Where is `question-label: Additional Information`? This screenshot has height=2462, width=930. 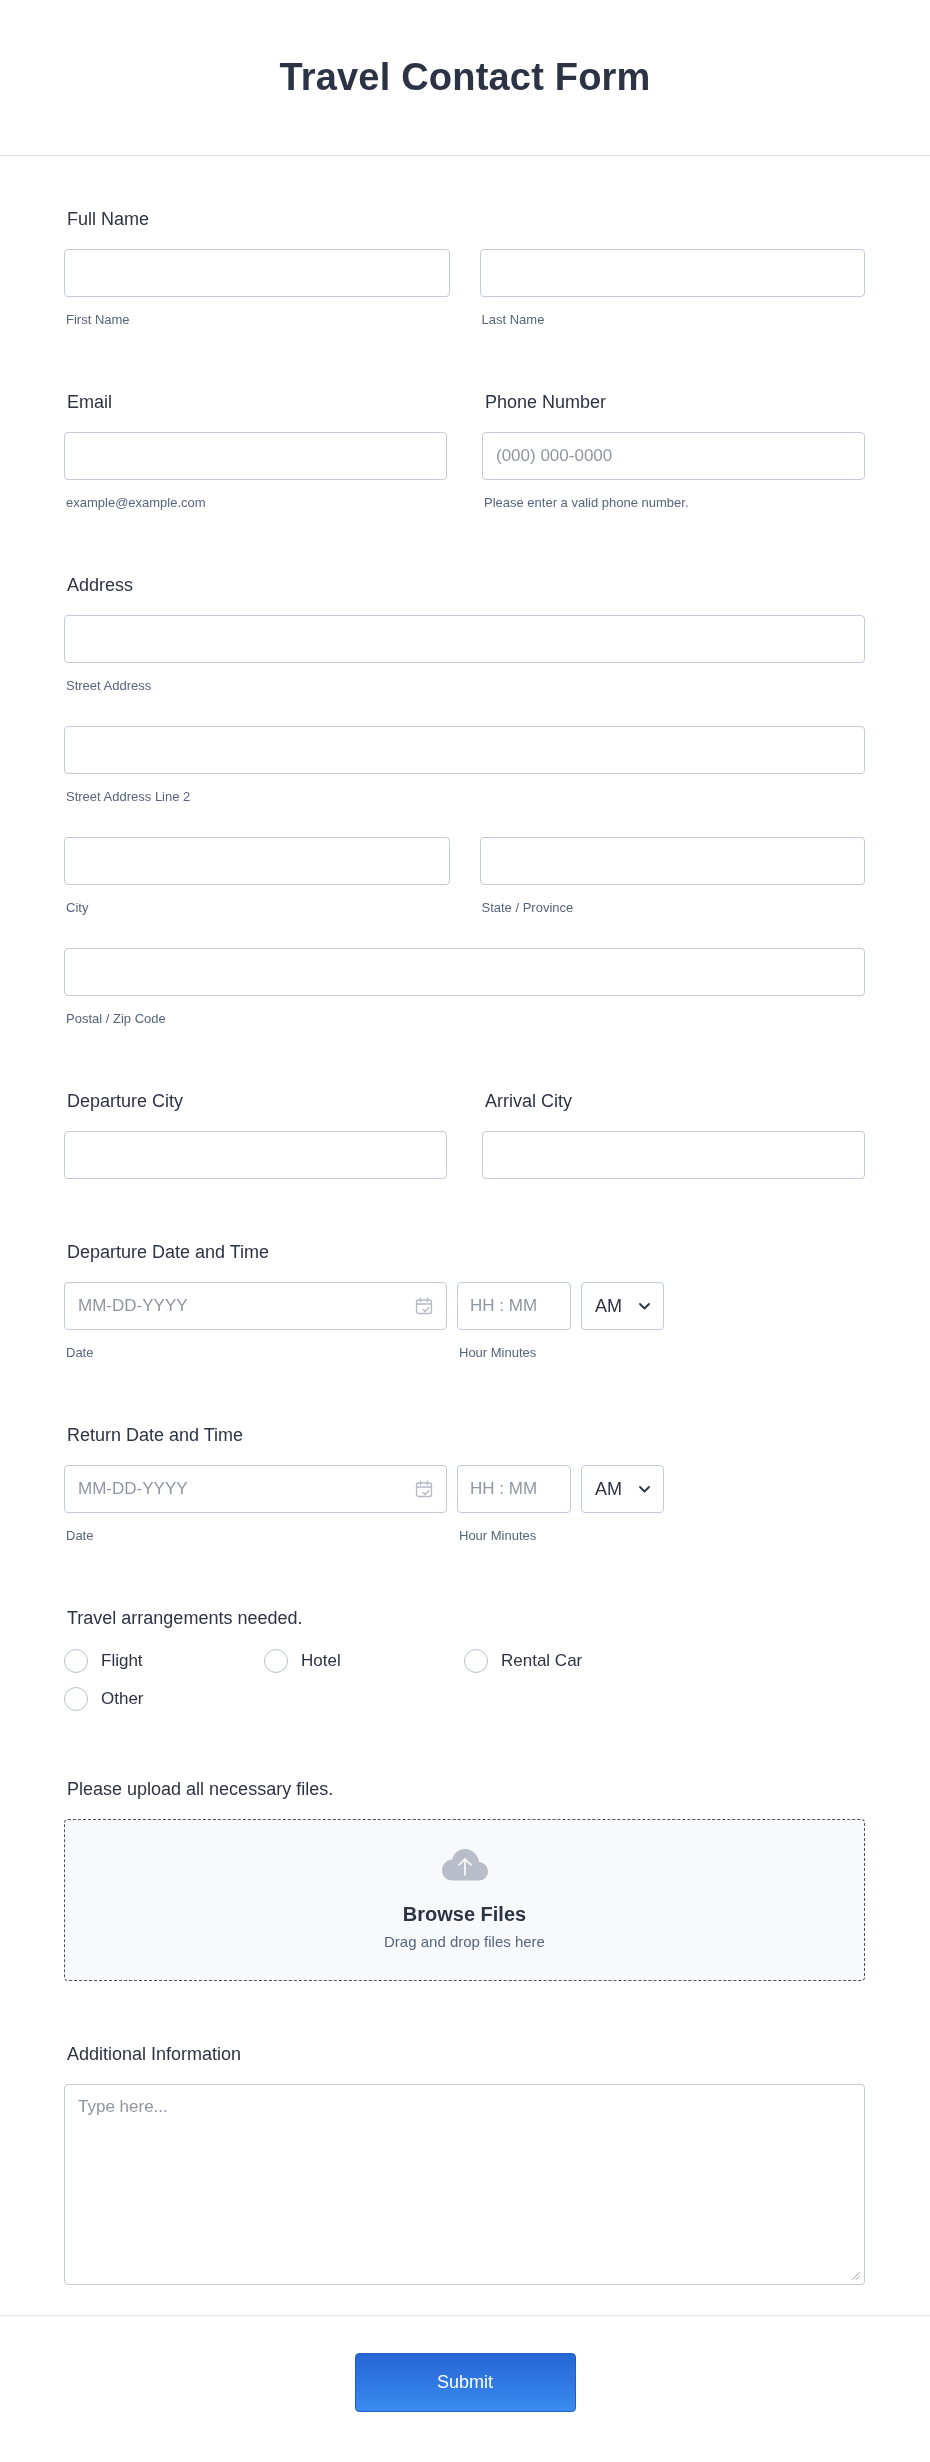
question-label: Additional Information is located at coordinates (154, 2054).